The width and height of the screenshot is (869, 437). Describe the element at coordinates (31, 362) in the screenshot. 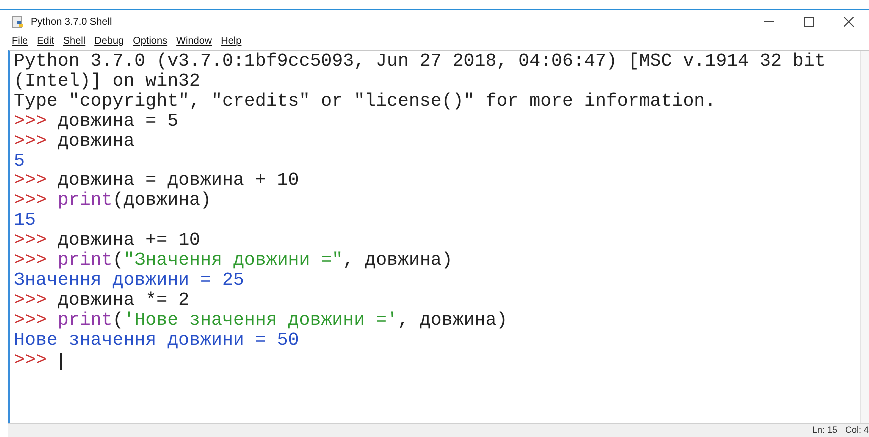

I see `console-line: >>>` at that location.